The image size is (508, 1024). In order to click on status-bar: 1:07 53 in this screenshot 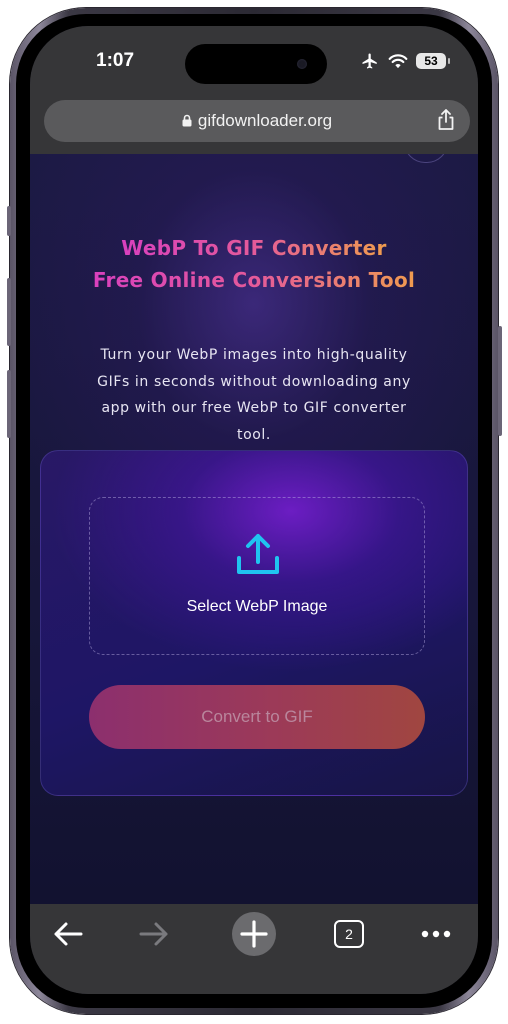, I will do `click(254, 61)`.